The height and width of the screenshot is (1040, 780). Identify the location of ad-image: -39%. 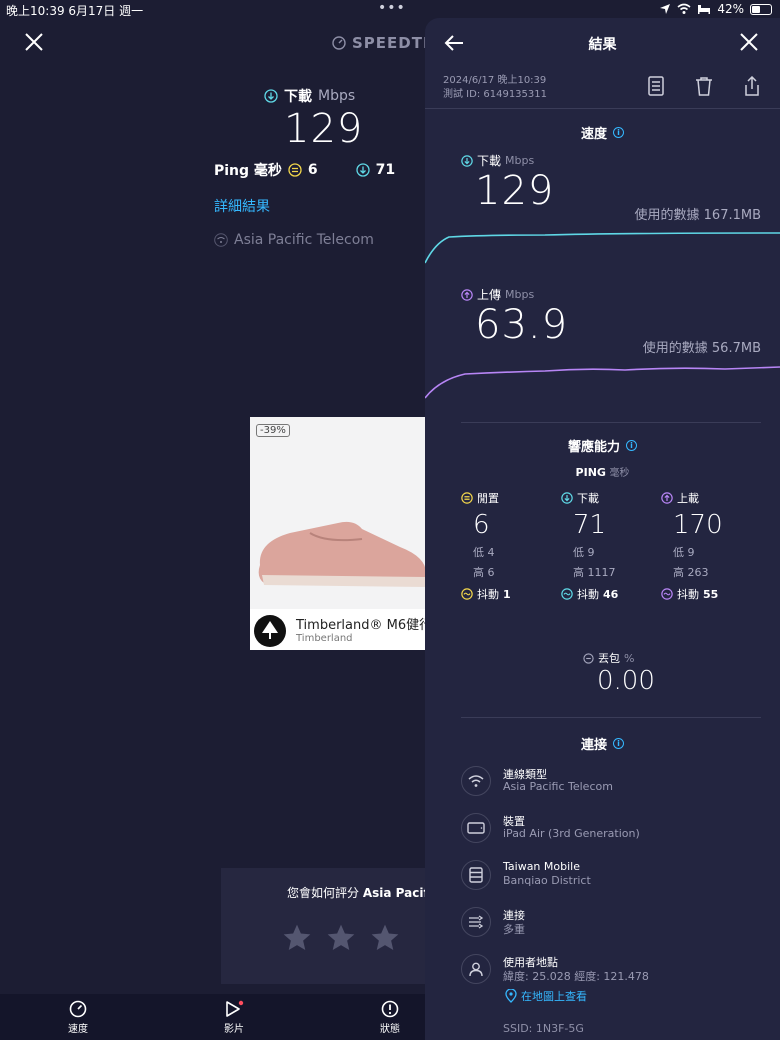
(338, 513).